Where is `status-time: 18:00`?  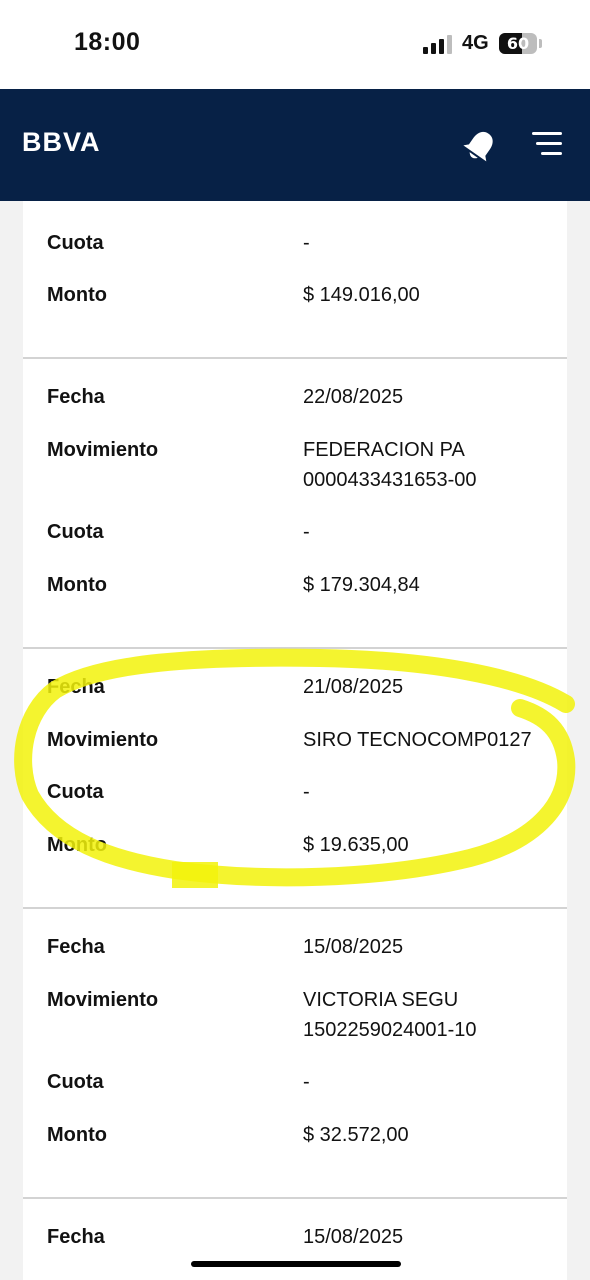 status-time: 18:00 is located at coordinates (107, 42).